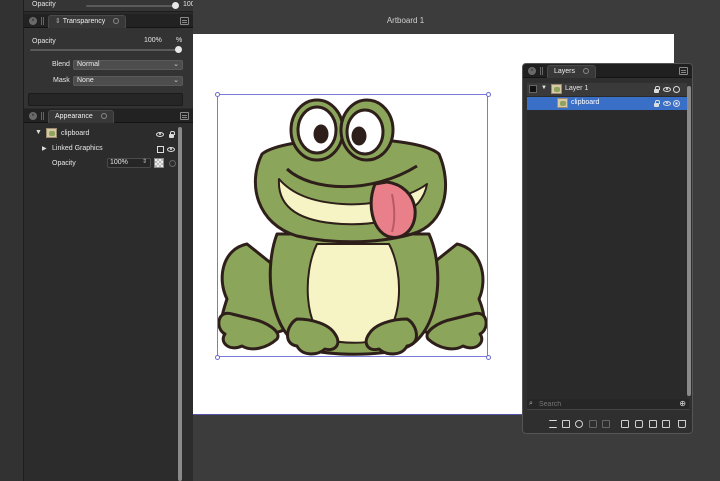 Image resolution: width=720 pixels, height=481 pixels. What do you see at coordinates (666, 424) in the screenshot?
I see `add-item-icon` at bounding box center [666, 424].